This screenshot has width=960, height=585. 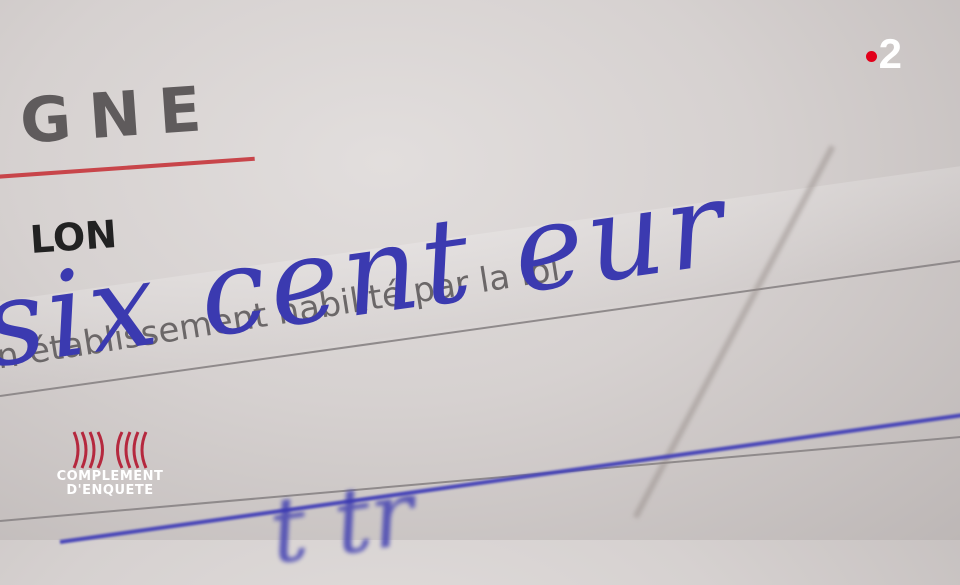 I want to click on france2-logo: 2, so click(x=883, y=54).